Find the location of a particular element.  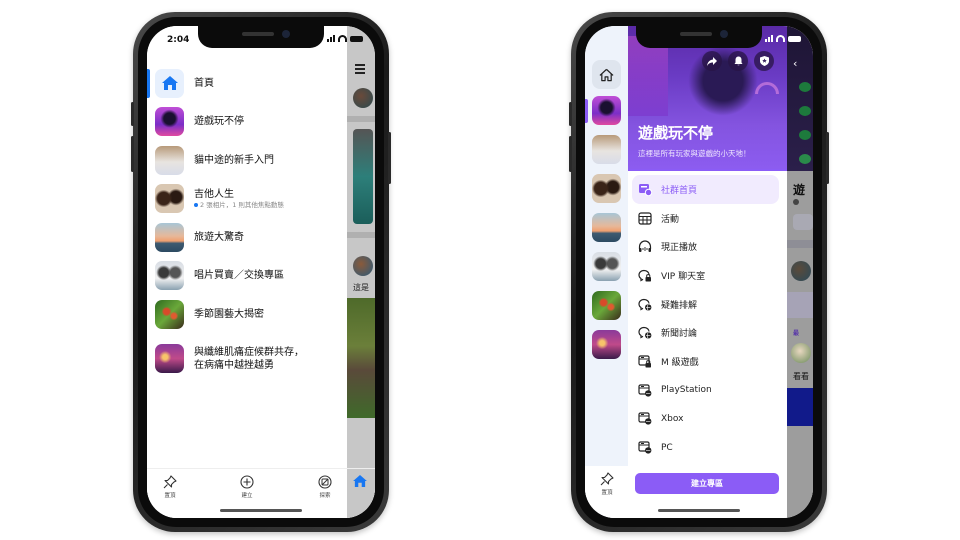

list-item-community: 唱片買賣／交換專區 is located at coordinates (247, 276).